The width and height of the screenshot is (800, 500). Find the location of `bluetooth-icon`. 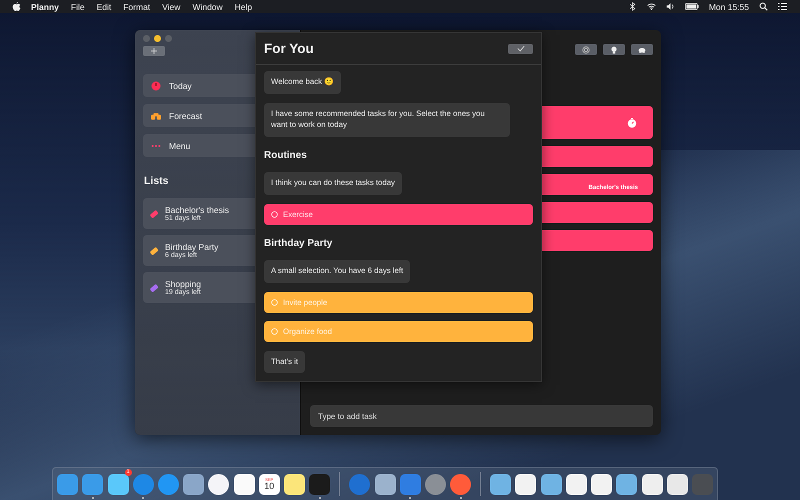

bluetooth-icon is located at coordinates (632, 6).